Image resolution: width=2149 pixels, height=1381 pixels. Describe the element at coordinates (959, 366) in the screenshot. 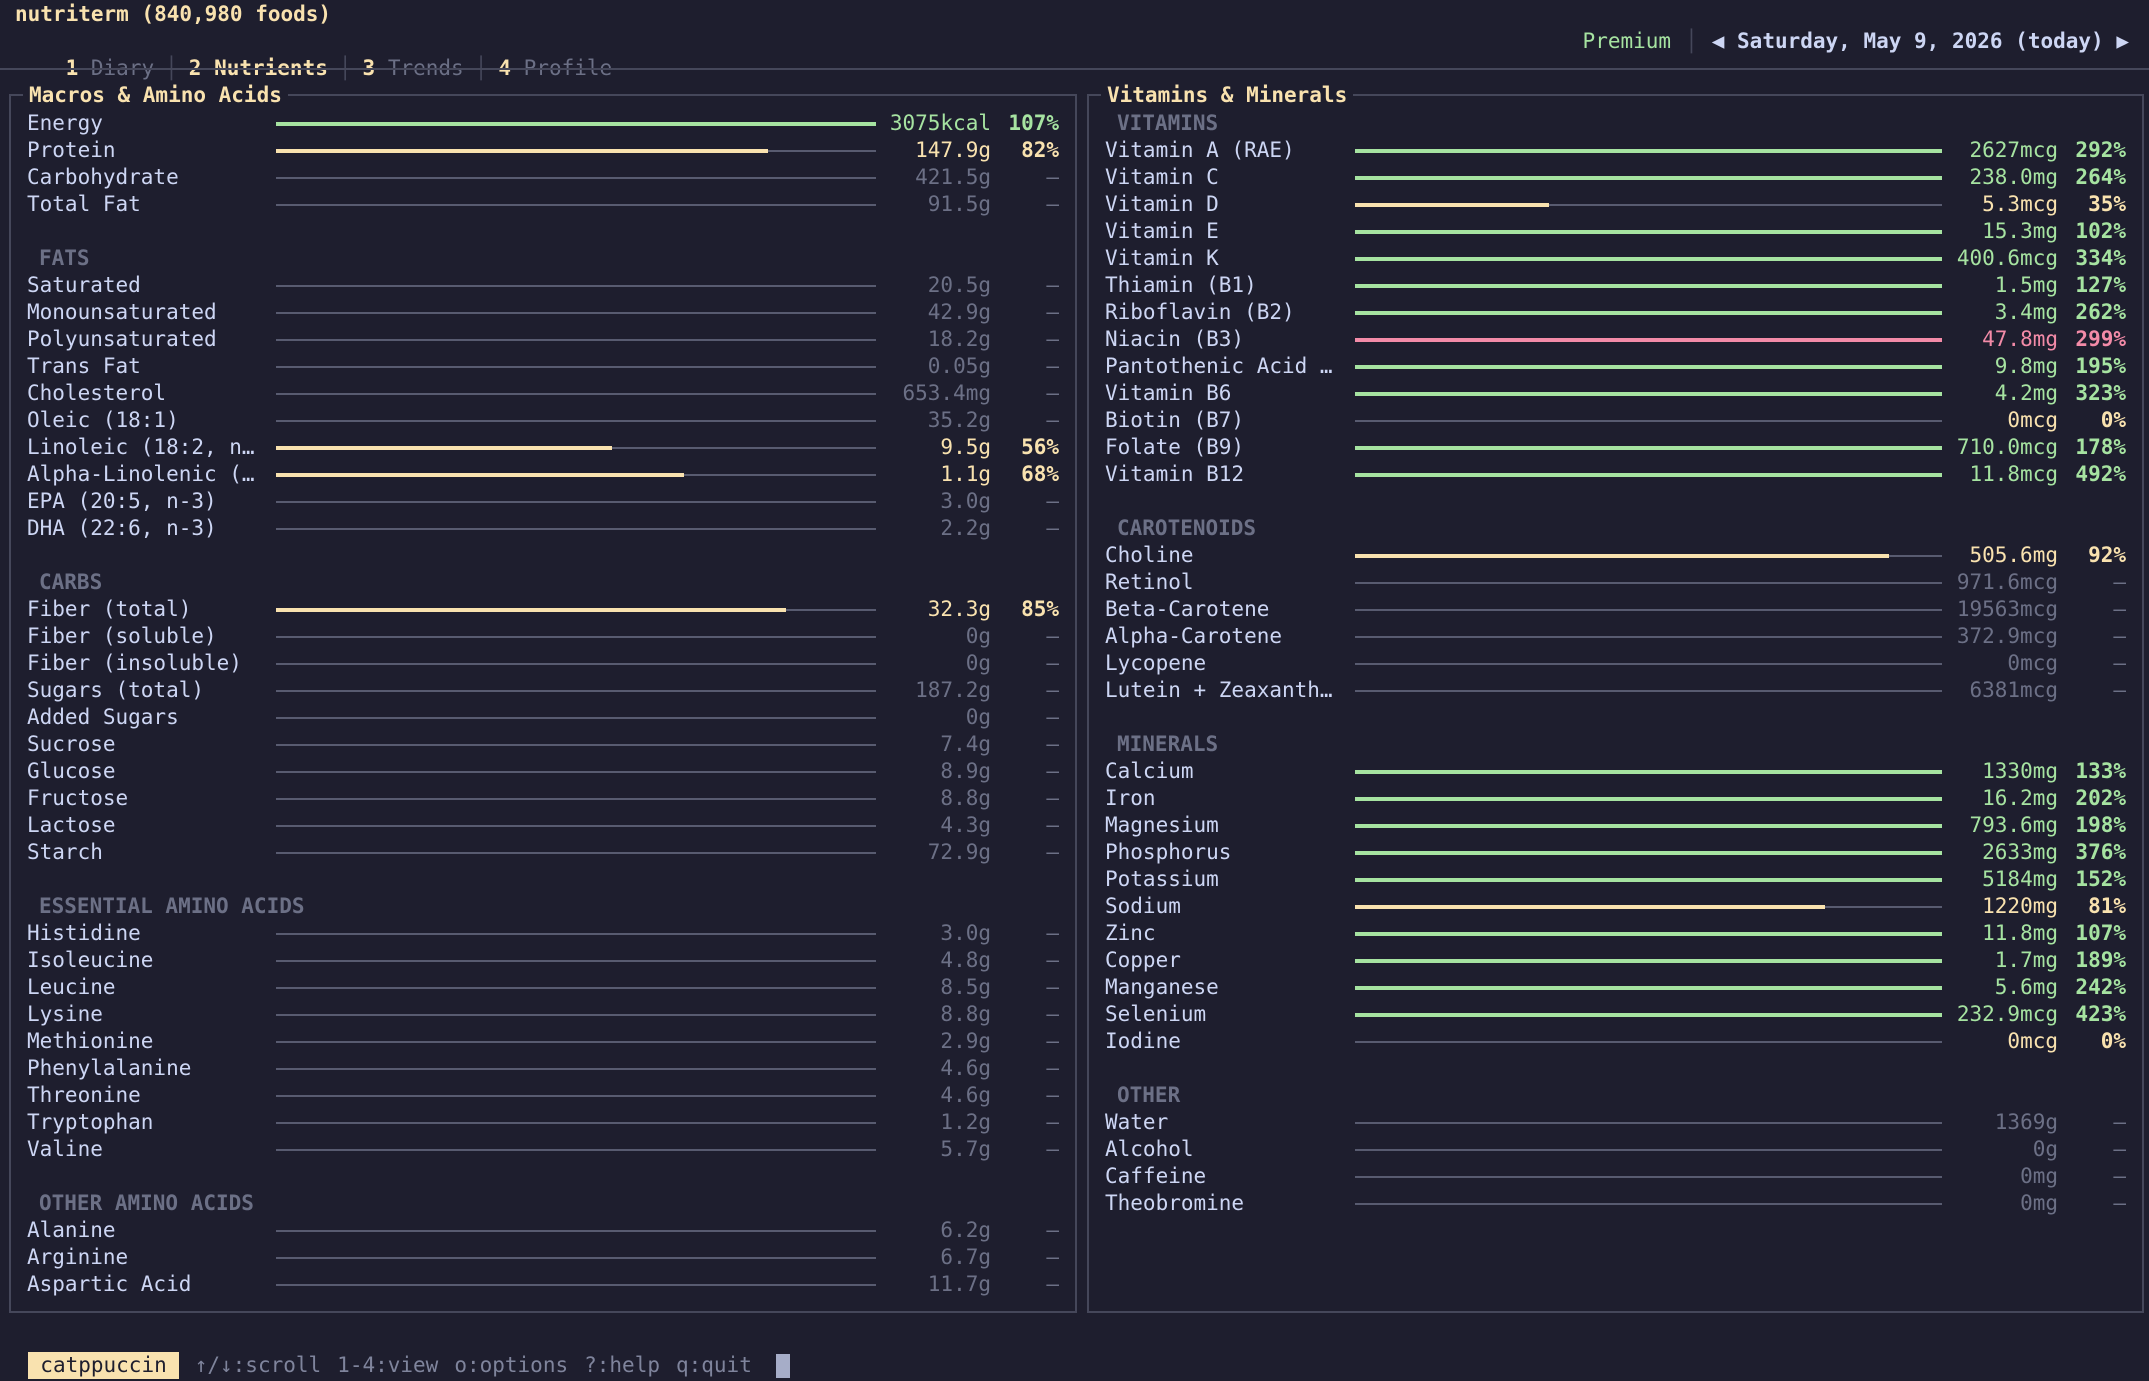

I see `nutrient-value: 0.05g` at that location.